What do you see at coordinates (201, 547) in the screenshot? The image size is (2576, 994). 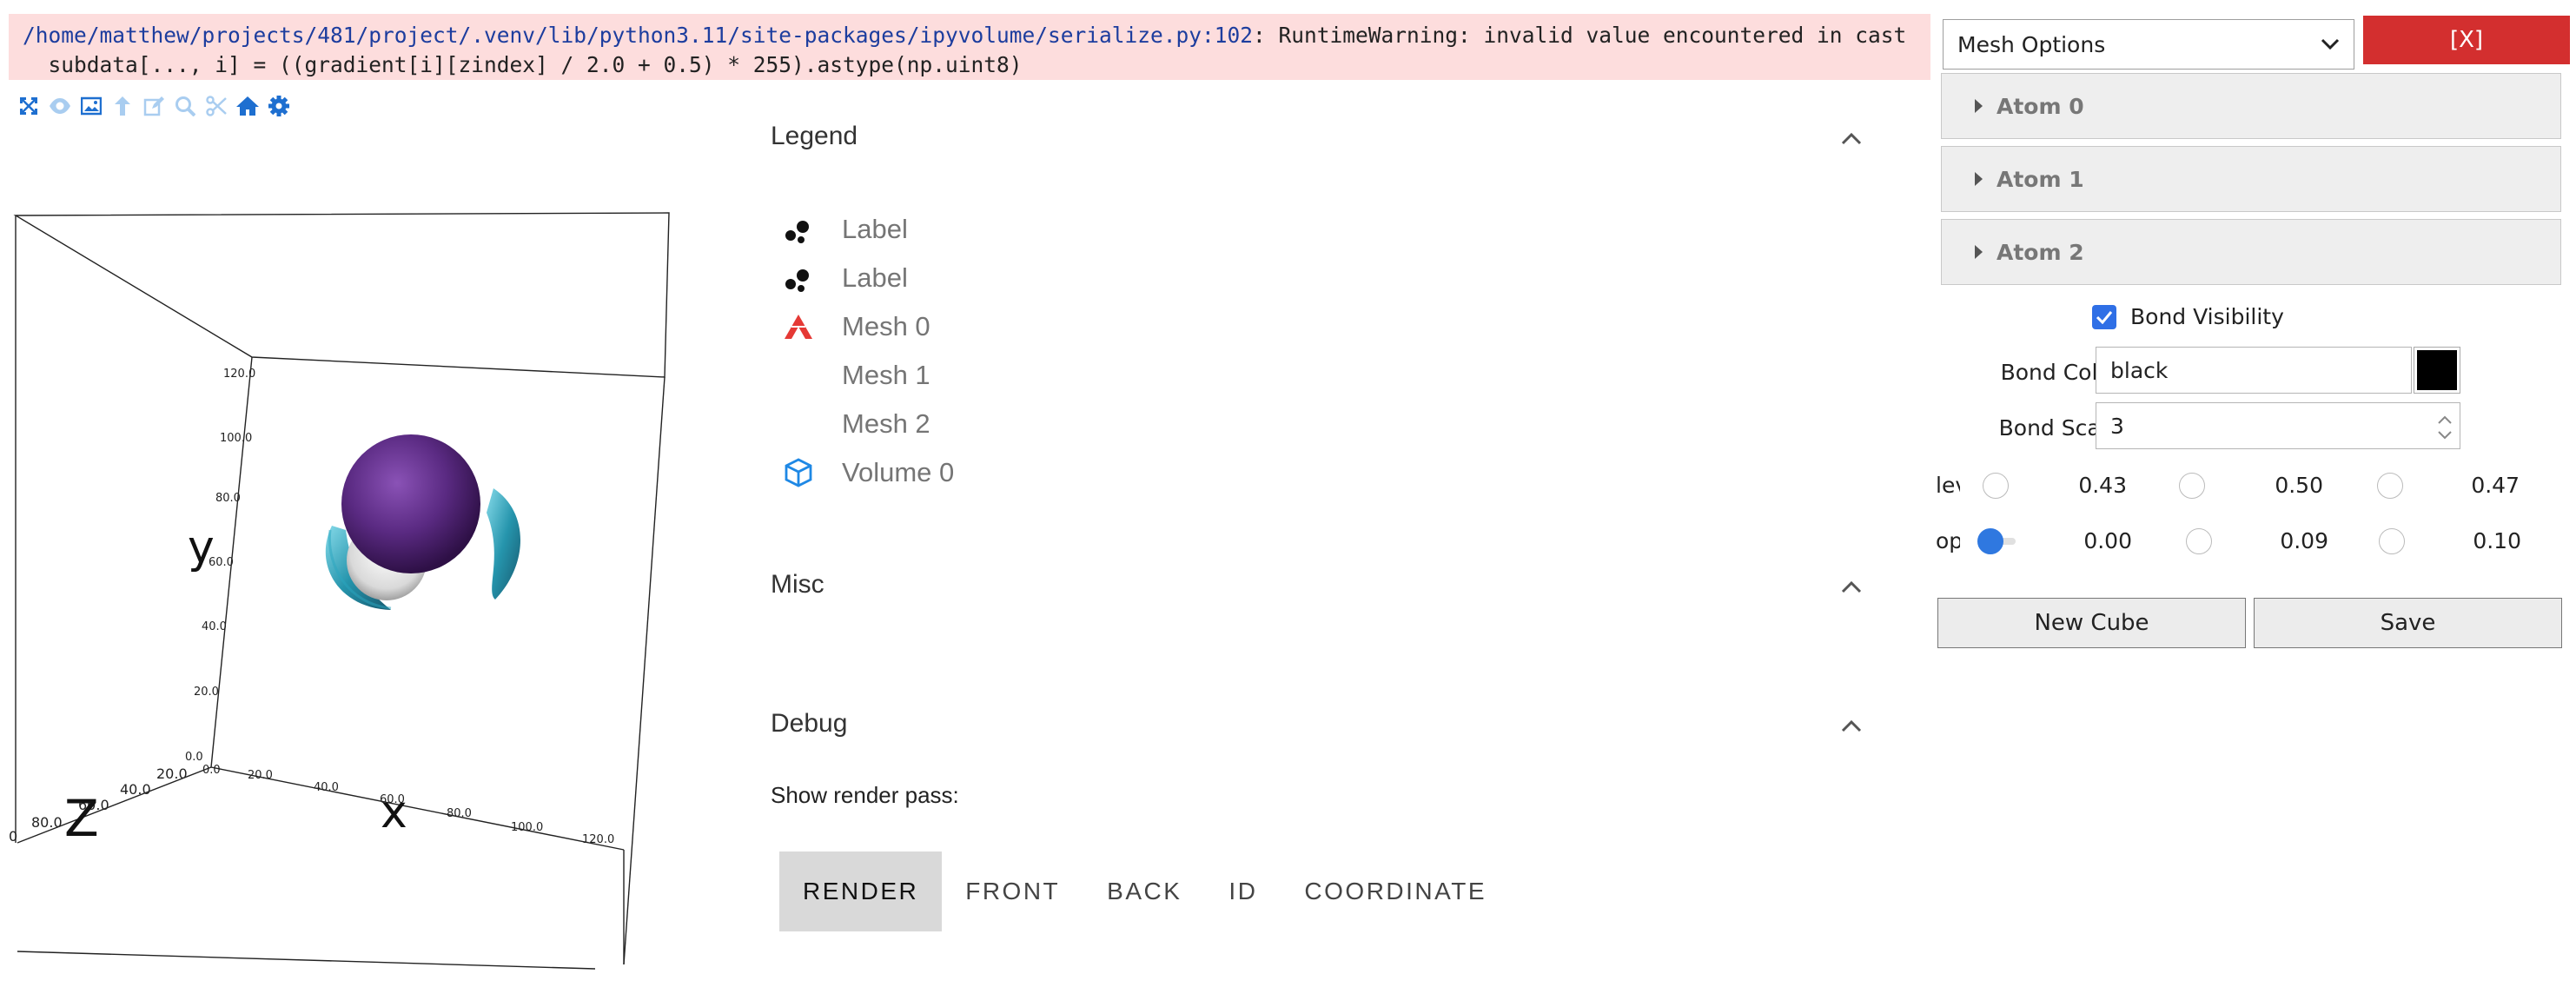 I see `y-axis-label: y` at bounding box center [201, 547].